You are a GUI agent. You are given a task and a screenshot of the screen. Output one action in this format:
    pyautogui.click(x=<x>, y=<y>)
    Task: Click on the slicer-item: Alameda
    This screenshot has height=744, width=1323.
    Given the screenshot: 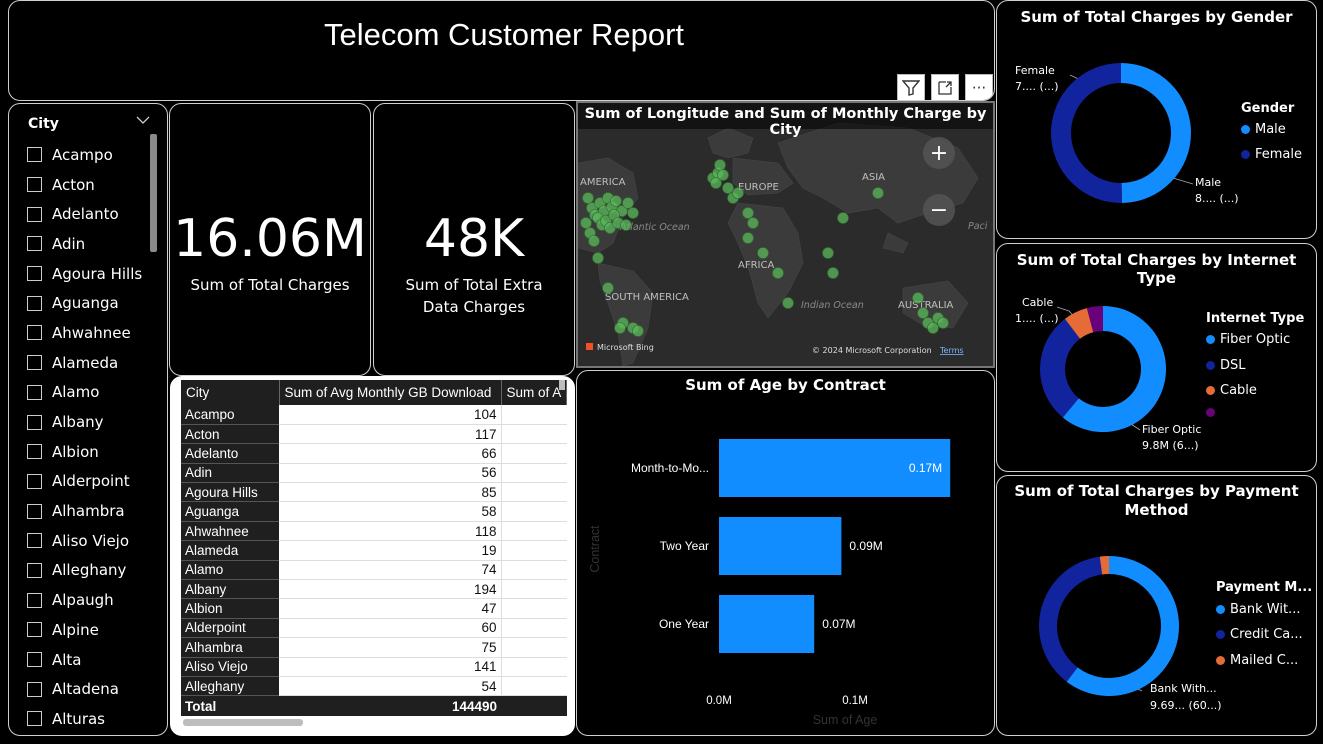 What is the action you would take?
    pyautogui.click(x=89, y=363)
    